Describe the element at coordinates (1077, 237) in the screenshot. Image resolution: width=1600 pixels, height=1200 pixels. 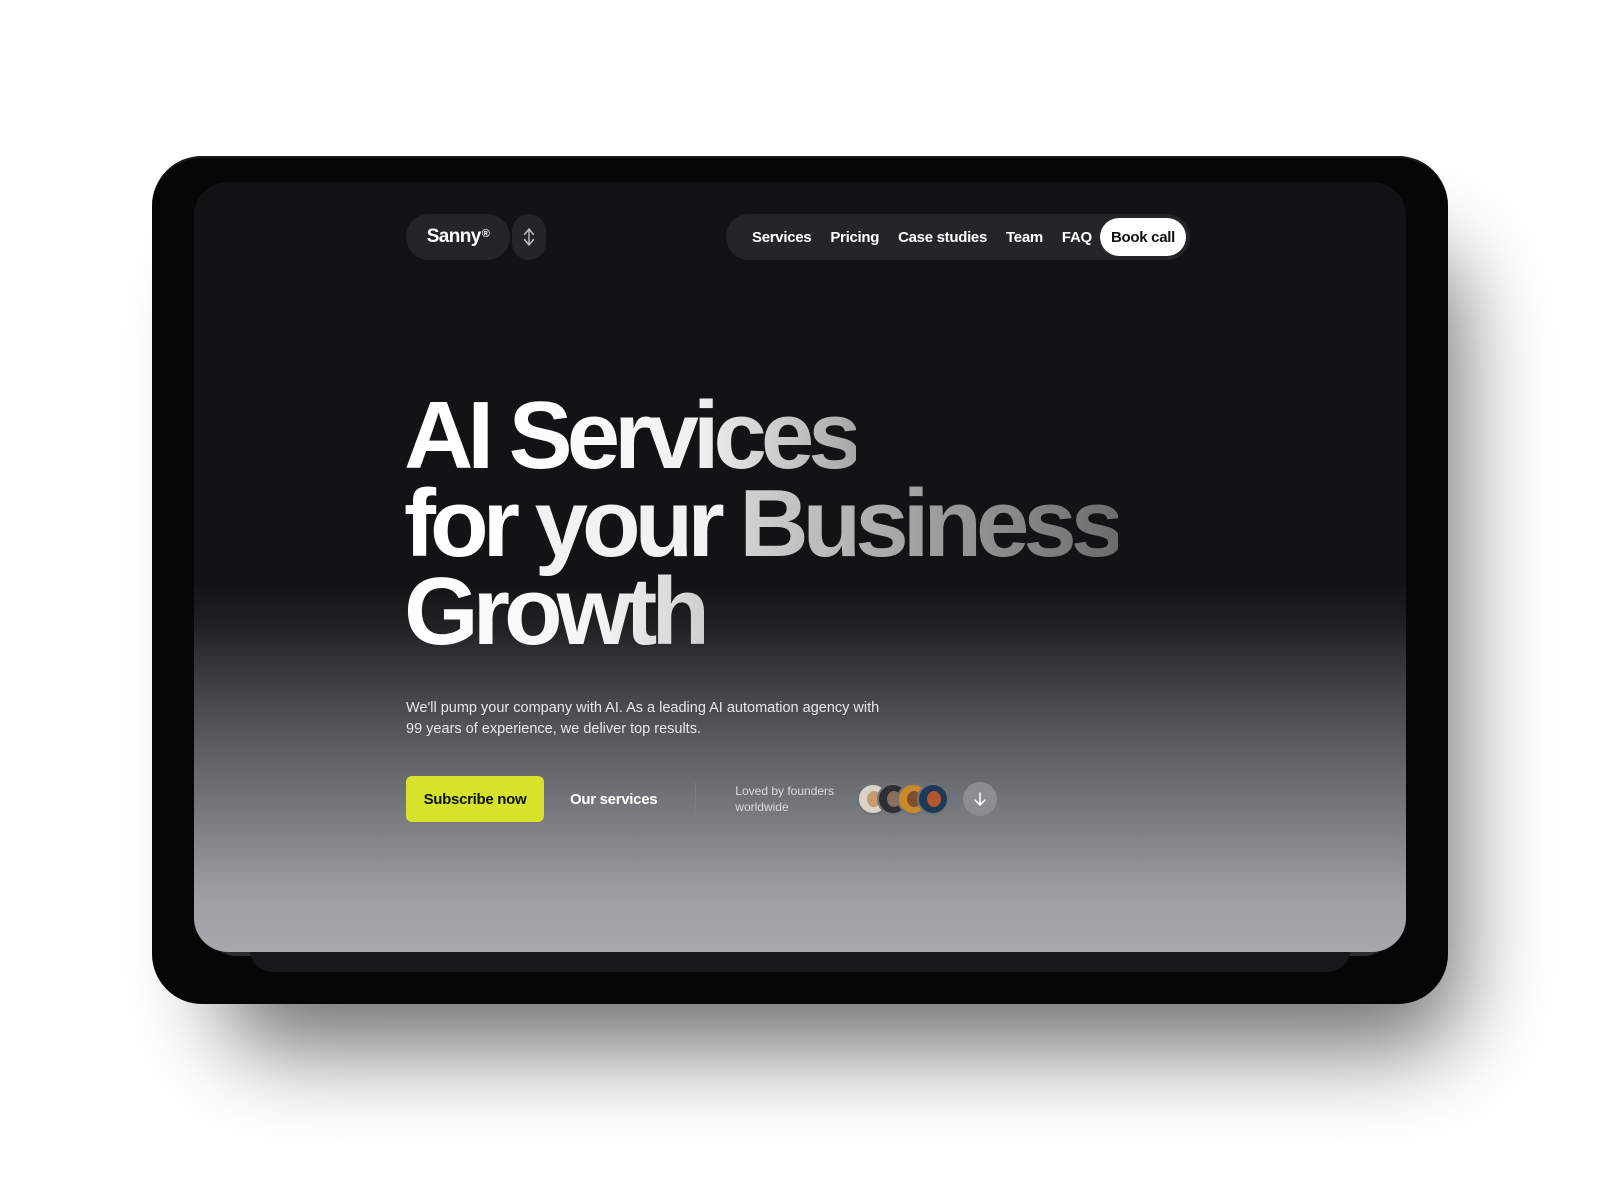
I see `nav-link-faq: FAQ` at that location.